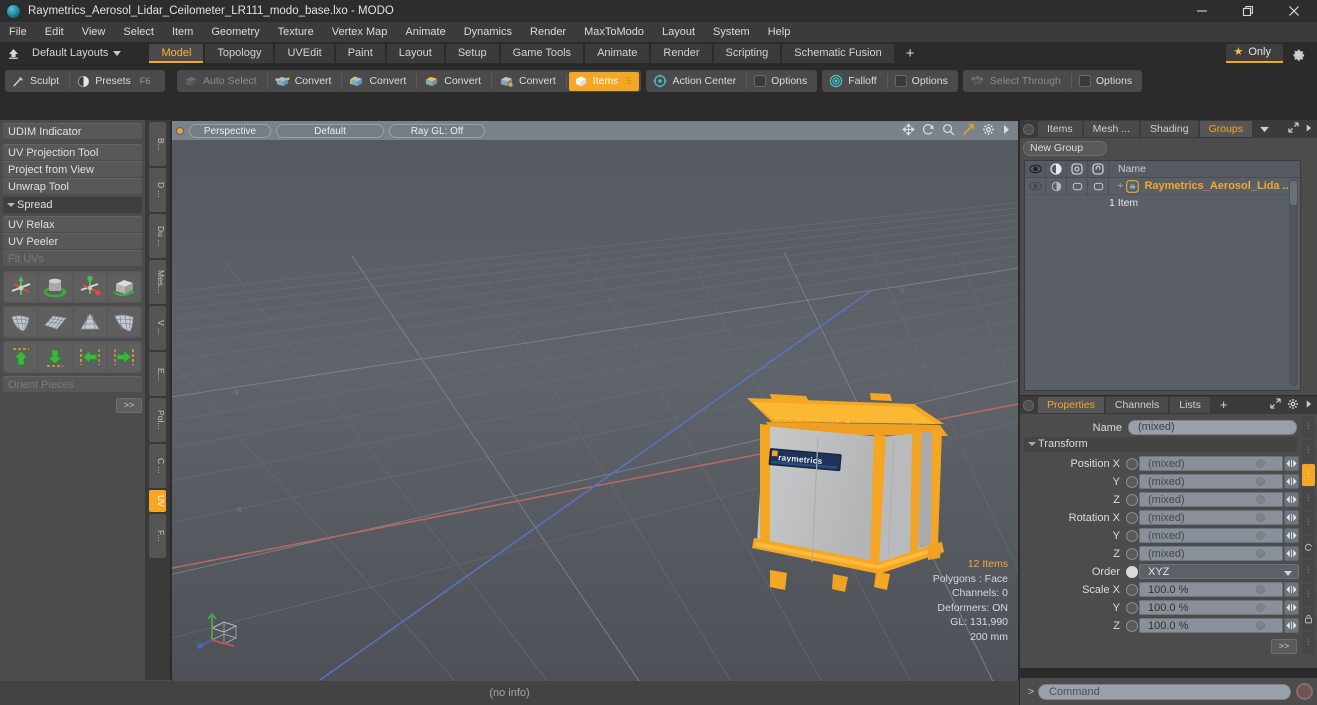  Describe the element at coordinates (1308, 129) in the screenshot. I see `chevron-right-icon` at that location.